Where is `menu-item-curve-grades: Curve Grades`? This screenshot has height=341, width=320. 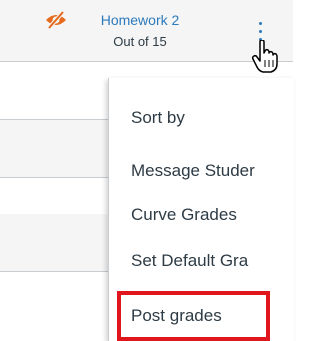
menu-item-curve-grades: Curve Grades is located at coordinates (184, 215).